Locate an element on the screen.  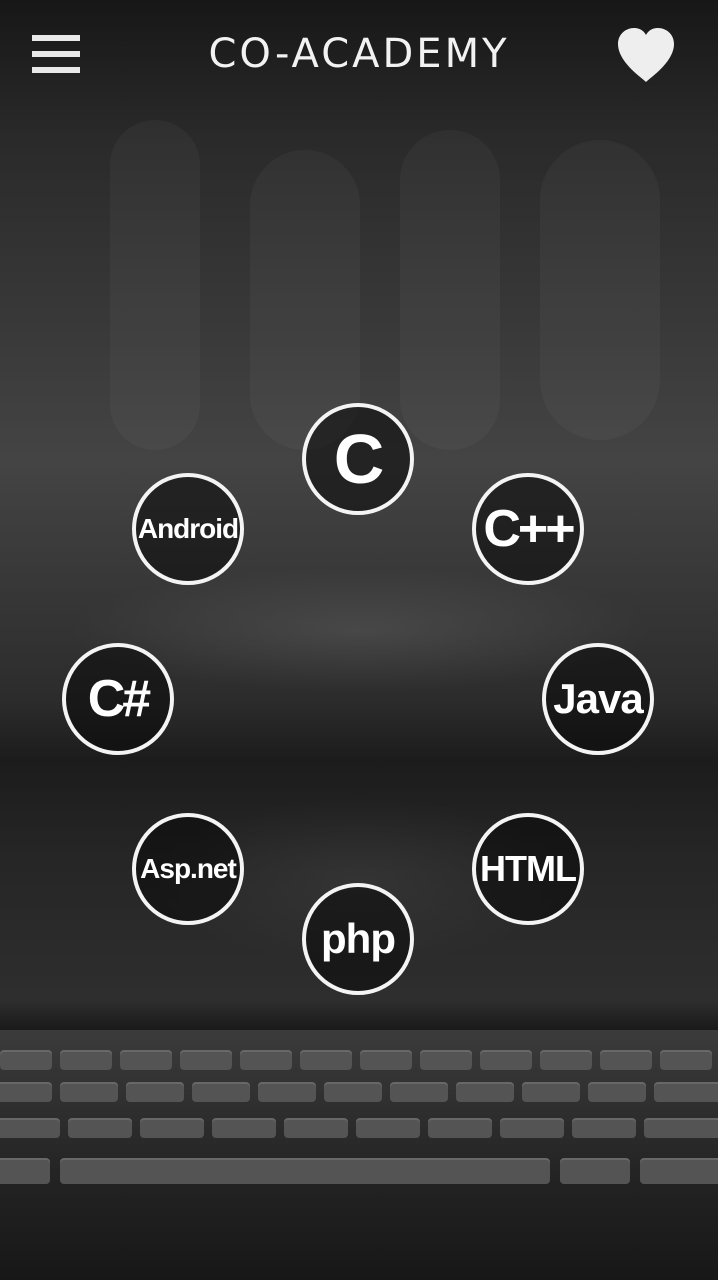
language-button-java: Java is located at coordinates (598, 699).